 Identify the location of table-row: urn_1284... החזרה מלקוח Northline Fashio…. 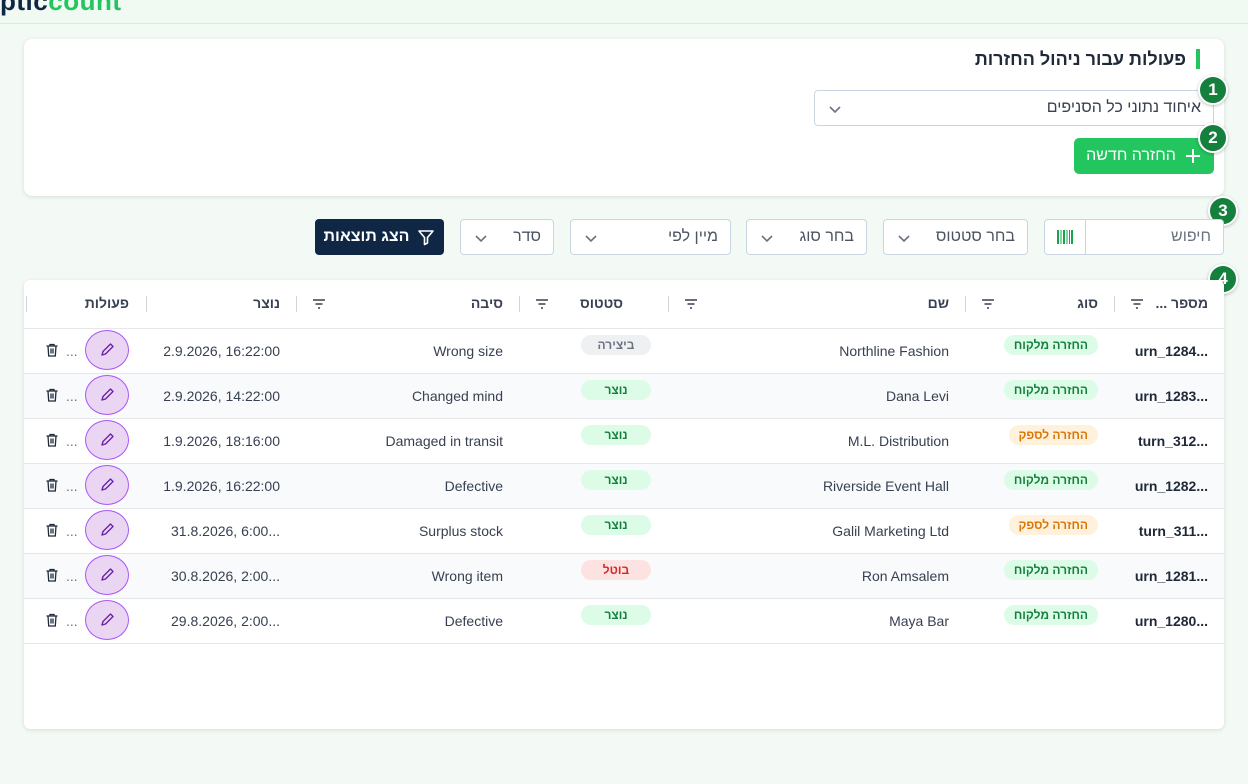
(624, 351).